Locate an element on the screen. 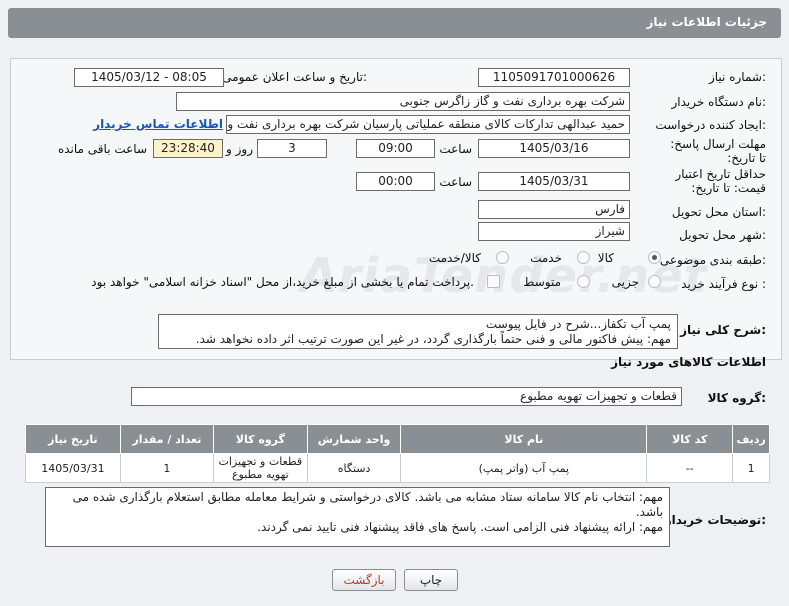 The height and width of the screenshot is (606, 789). goods-section-title: اطلاعات کالاهای مورد نیاز is located at coordinates (688, 362).